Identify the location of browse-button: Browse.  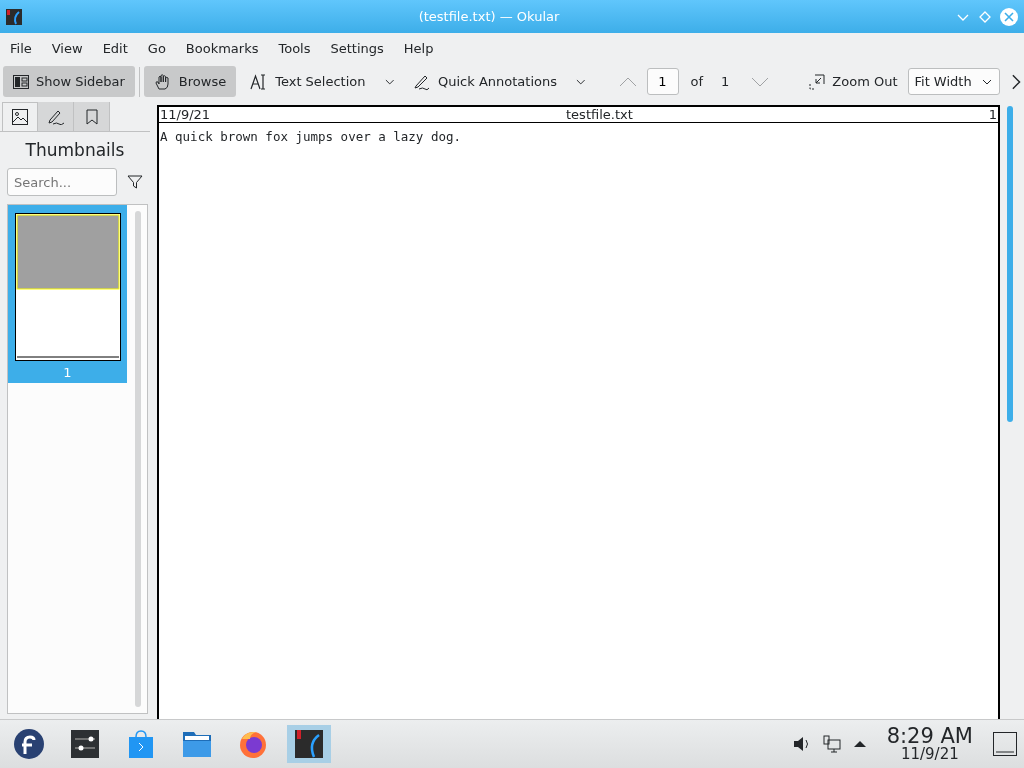
(190, 81).